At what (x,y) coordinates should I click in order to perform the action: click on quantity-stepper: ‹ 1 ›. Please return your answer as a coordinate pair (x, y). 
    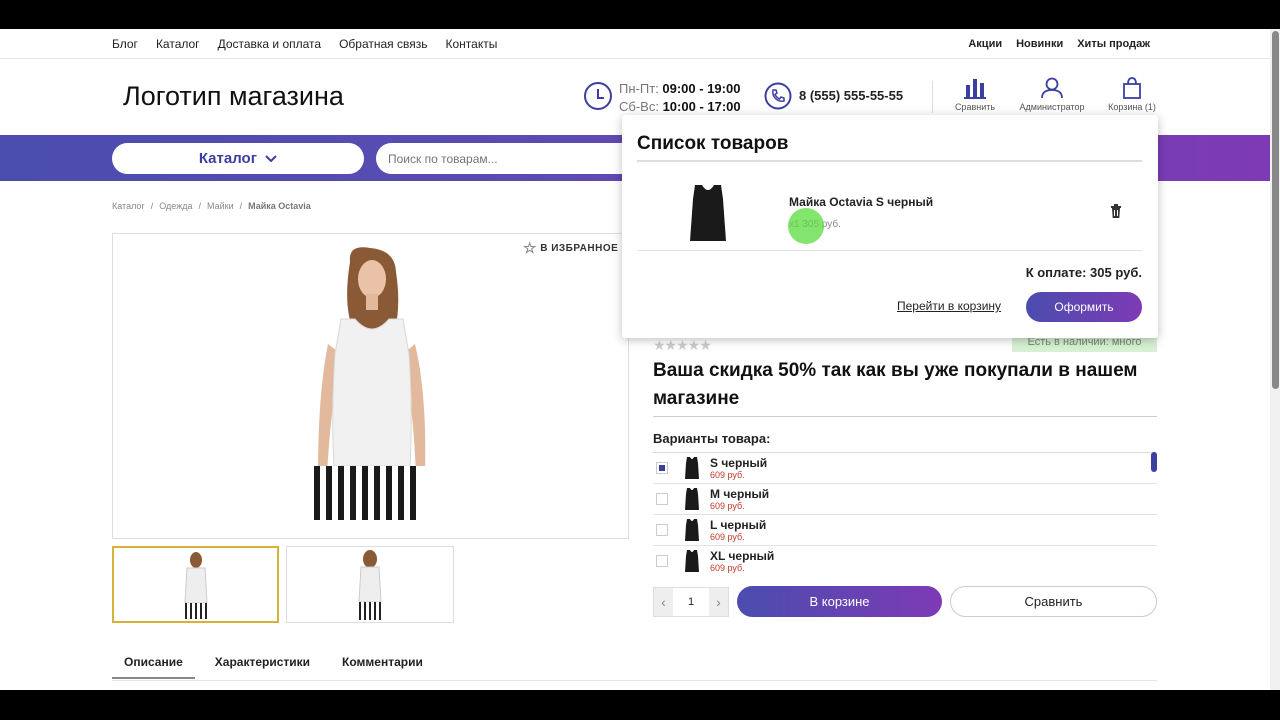
    Looking at the image, I should click on (691, 602).